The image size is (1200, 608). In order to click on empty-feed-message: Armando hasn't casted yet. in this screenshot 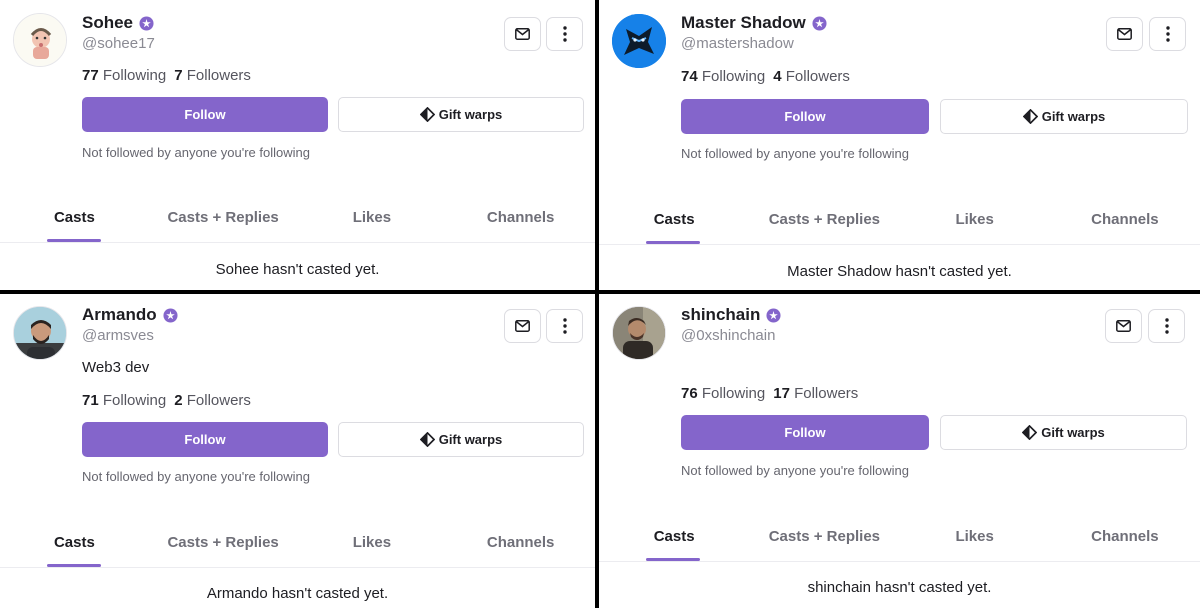, I will do `click(297, 593)`.